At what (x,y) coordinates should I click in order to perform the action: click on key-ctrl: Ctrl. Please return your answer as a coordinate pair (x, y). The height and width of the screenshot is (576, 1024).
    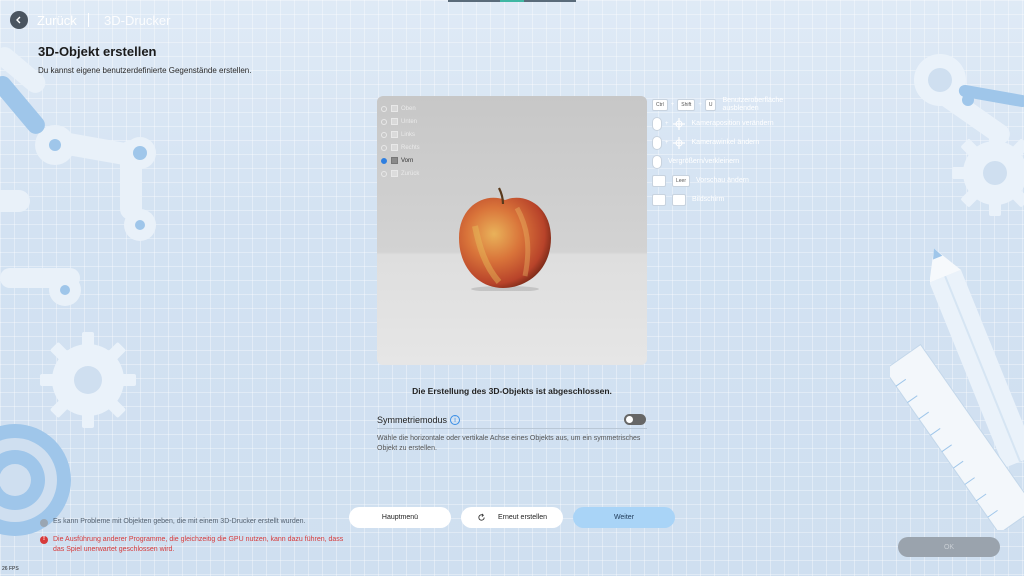
    Looking at the image, I should click on (660, 104).